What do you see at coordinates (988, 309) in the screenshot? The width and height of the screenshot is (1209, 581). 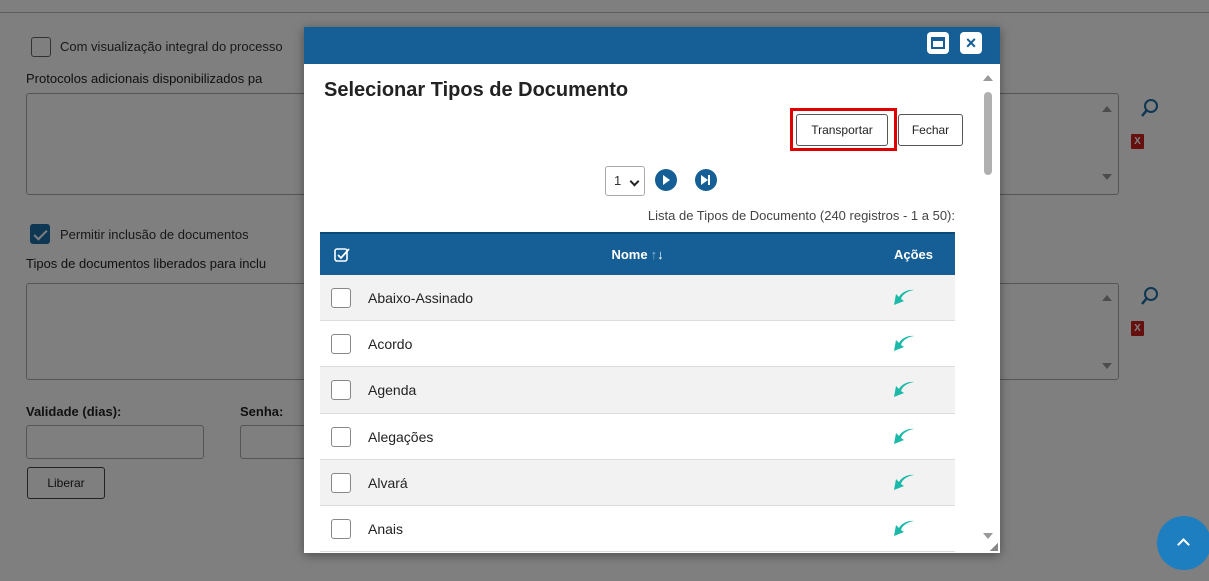 I see `modal-scrollbar` at bounding box center [988, 309].